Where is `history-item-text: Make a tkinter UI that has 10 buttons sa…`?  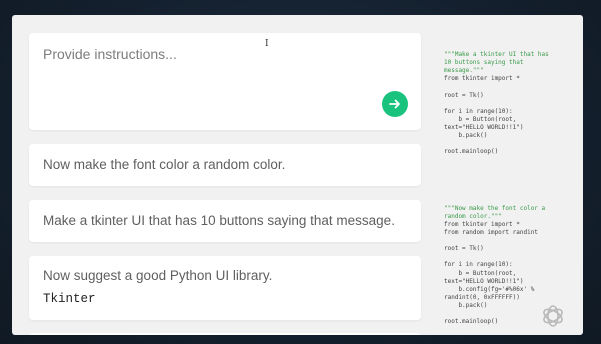 history-item-text: Make a tkinter UI that has 10 buttons sa… is located at coordinates (219, 220).